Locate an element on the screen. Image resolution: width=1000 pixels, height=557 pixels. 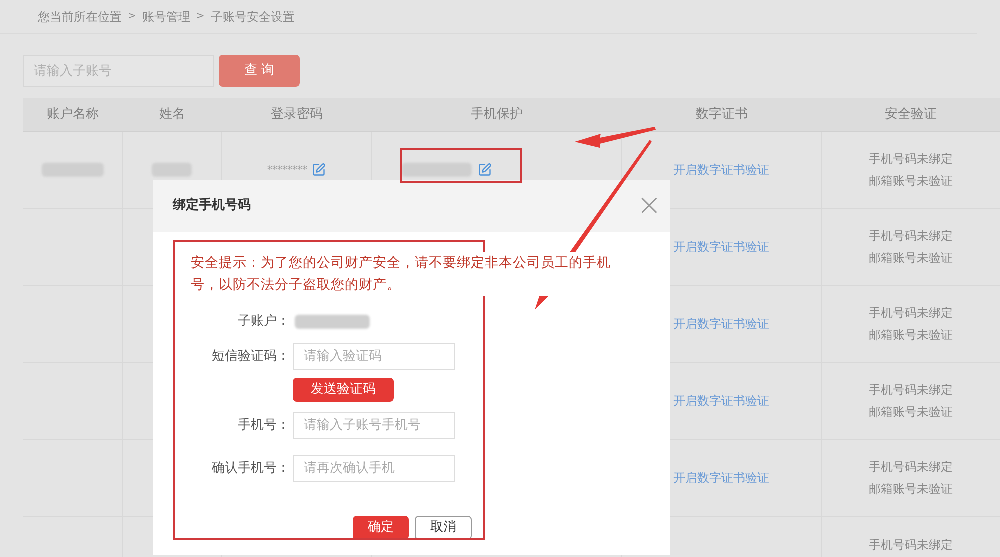
column-header: 手机保护 is located at coordinates (497, 115).